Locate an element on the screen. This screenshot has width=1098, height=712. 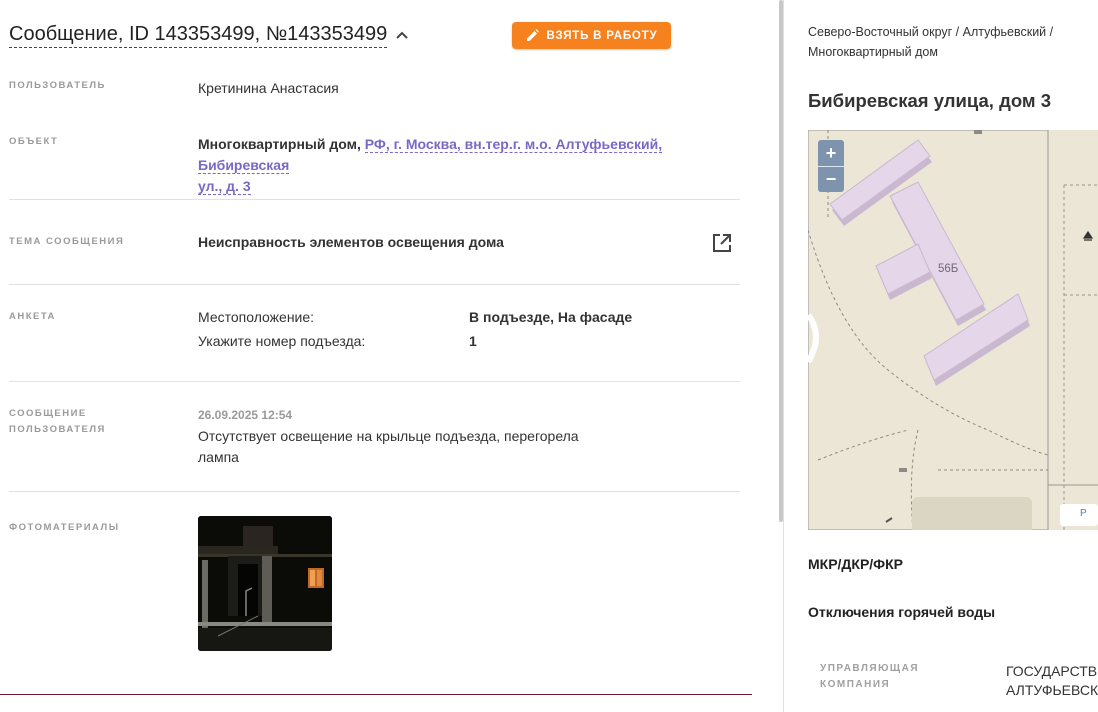
map: 56Б P + − is located at coordinates (953, 330).